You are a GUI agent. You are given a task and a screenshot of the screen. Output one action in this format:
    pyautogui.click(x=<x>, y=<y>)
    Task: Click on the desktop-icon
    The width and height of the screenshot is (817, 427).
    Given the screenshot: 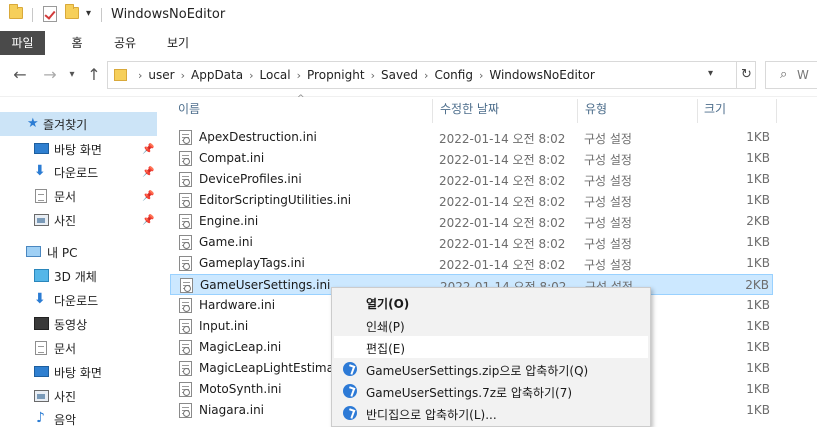 What is the action you would take?
    pyautogui.click(x=41, y=371)
    